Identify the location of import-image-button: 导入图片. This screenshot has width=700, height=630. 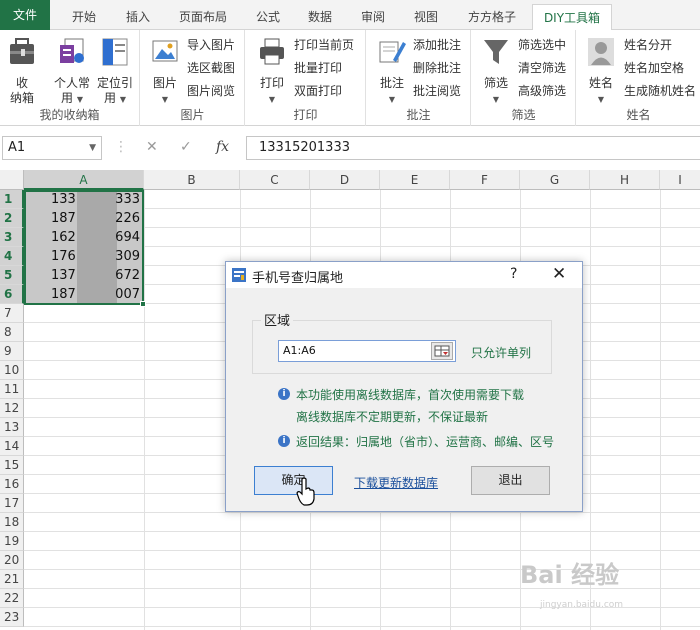
(211, 45).